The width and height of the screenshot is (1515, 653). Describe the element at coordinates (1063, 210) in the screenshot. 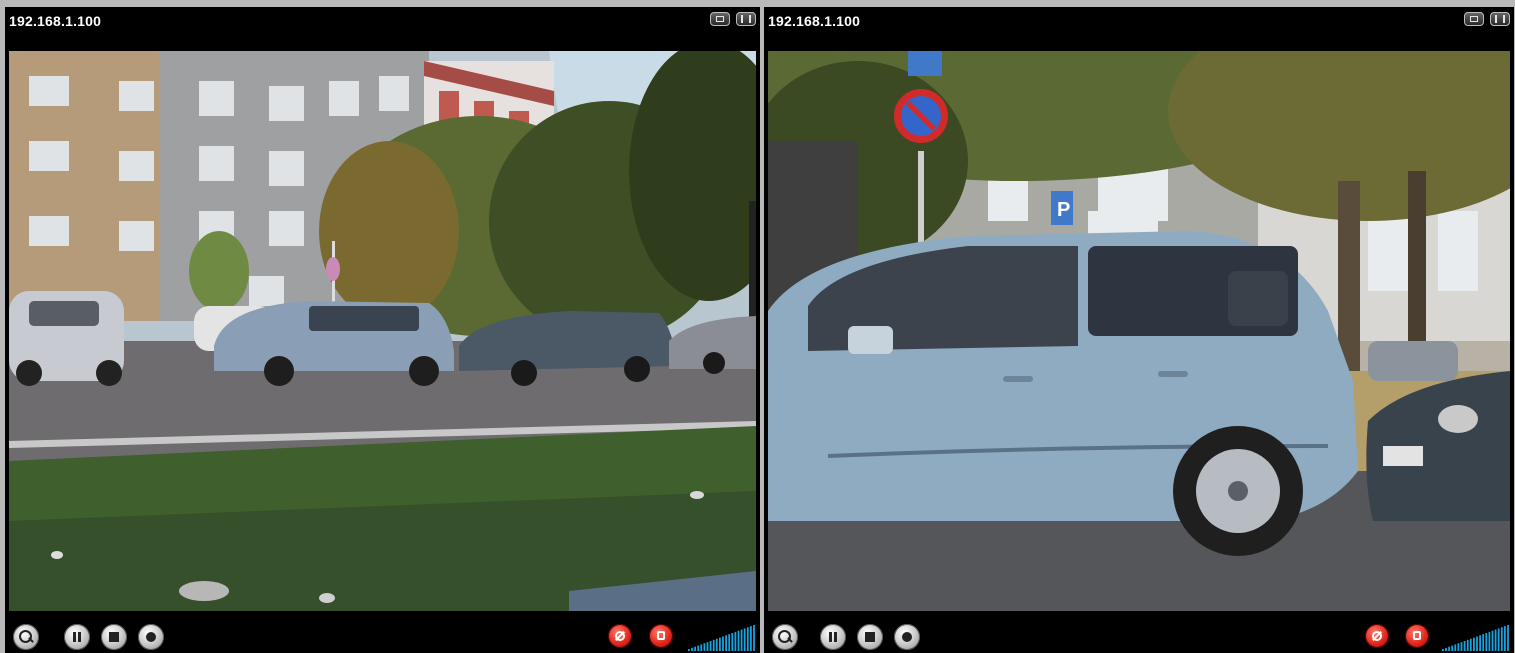

I see `svg-text: P` at that location.